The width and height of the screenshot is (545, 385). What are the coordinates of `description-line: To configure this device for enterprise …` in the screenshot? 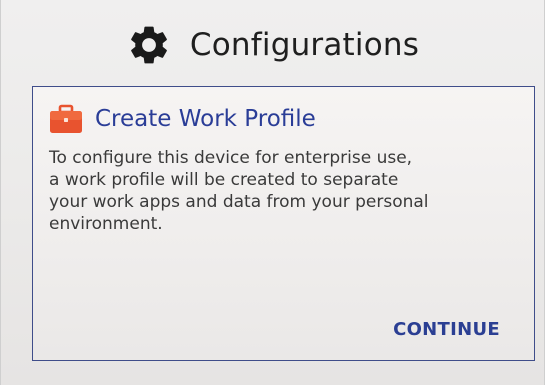 It's located at (231, 158).